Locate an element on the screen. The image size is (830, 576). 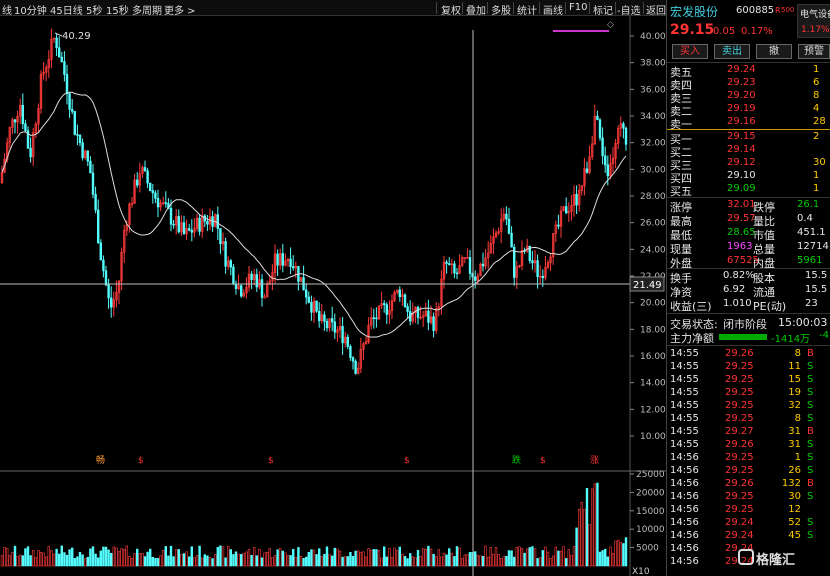
period-5sec: 5秒 is located at coordinates (94, 9).